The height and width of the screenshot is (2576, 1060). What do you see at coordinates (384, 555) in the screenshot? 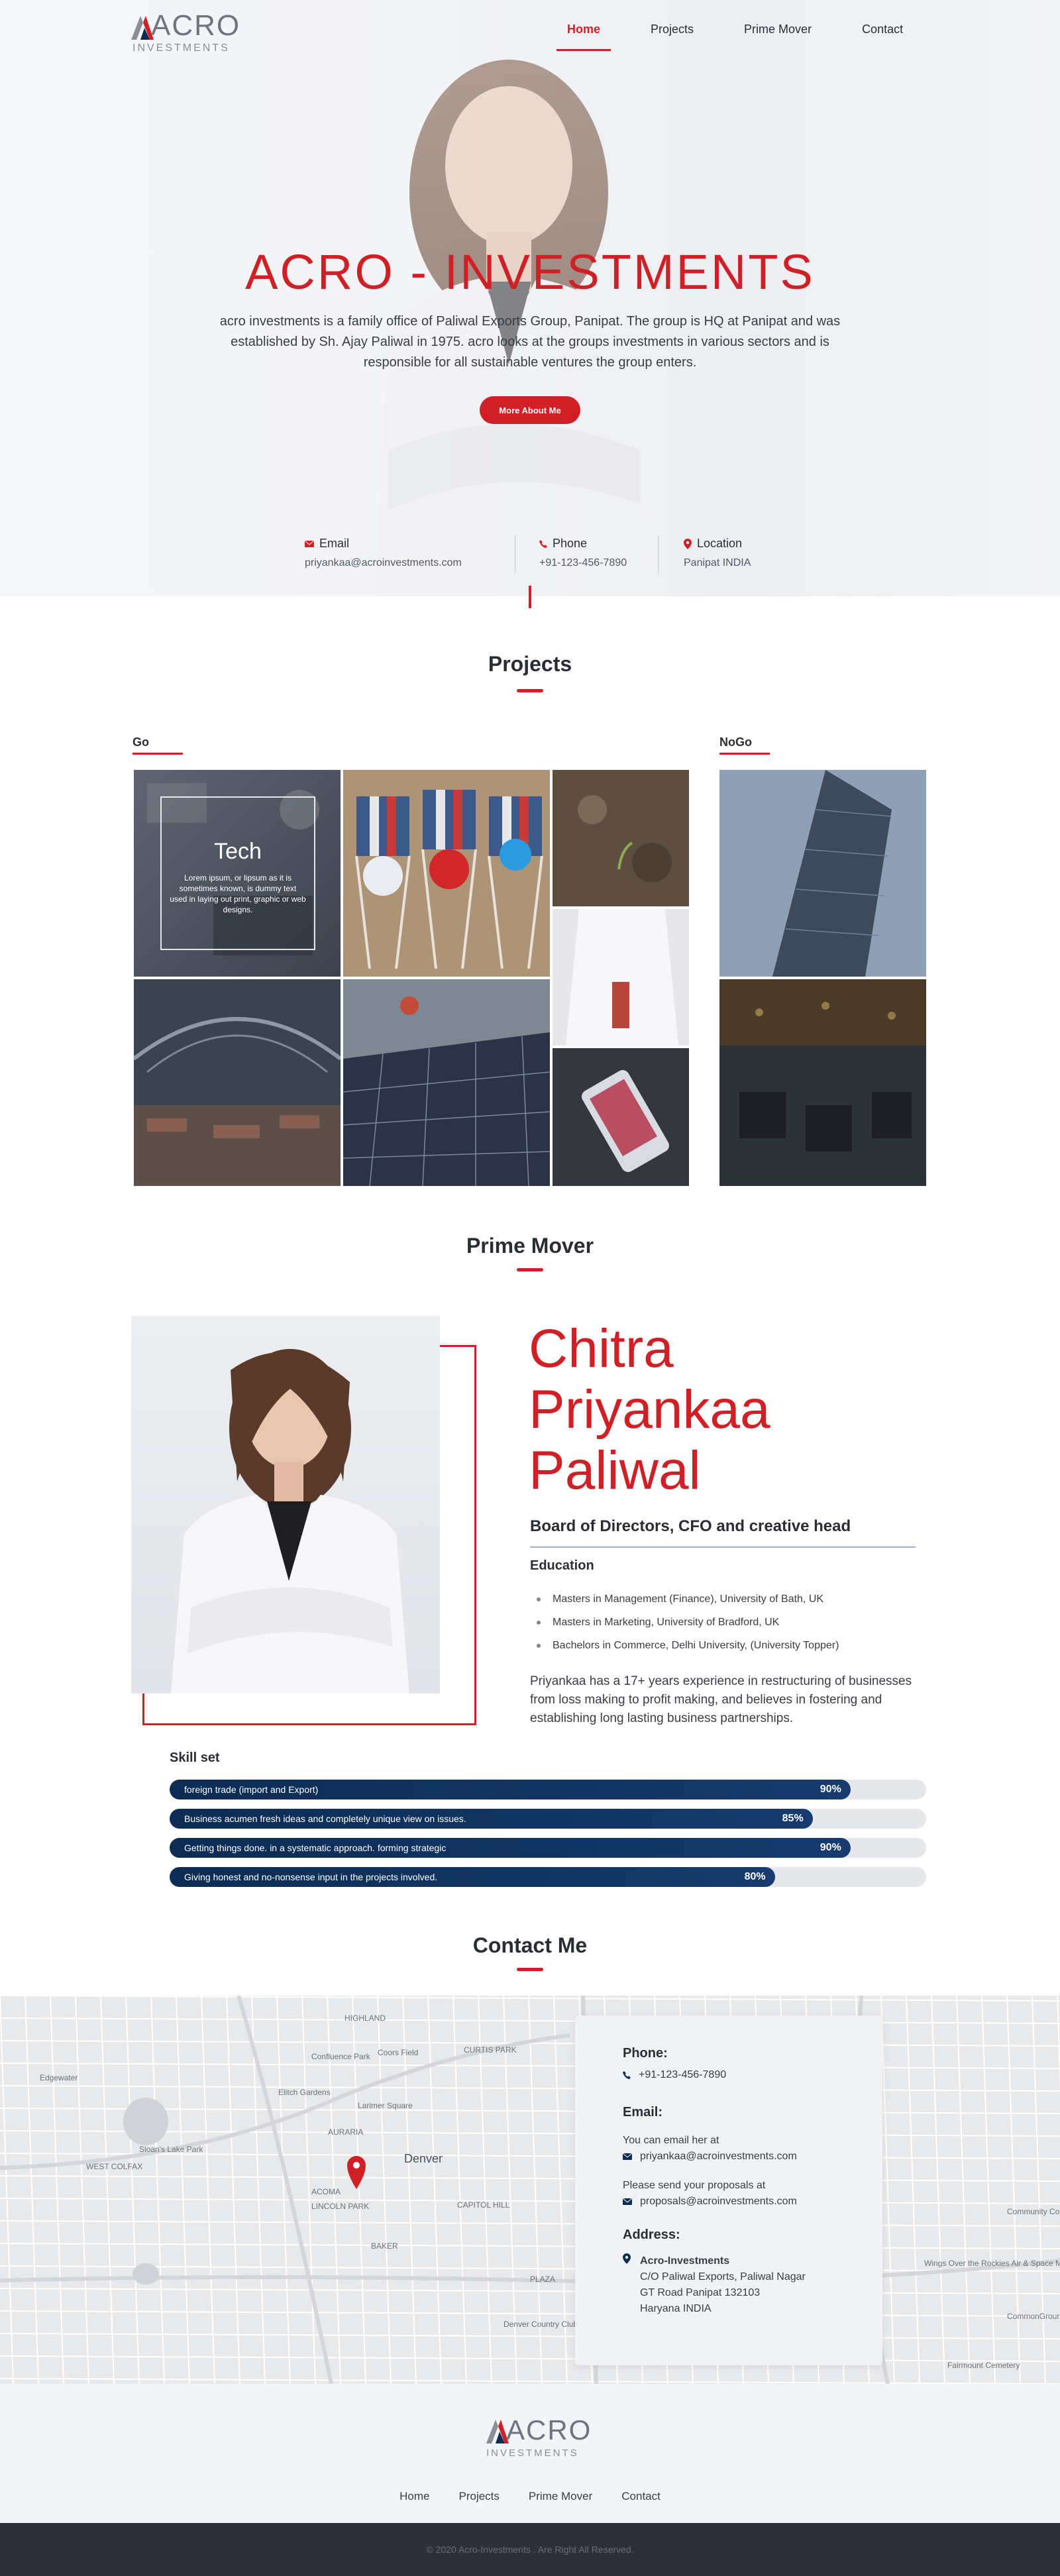
I see `hero-info-email: Email priyankaa@acroinvestments.com` at bounding box center [384, 555].